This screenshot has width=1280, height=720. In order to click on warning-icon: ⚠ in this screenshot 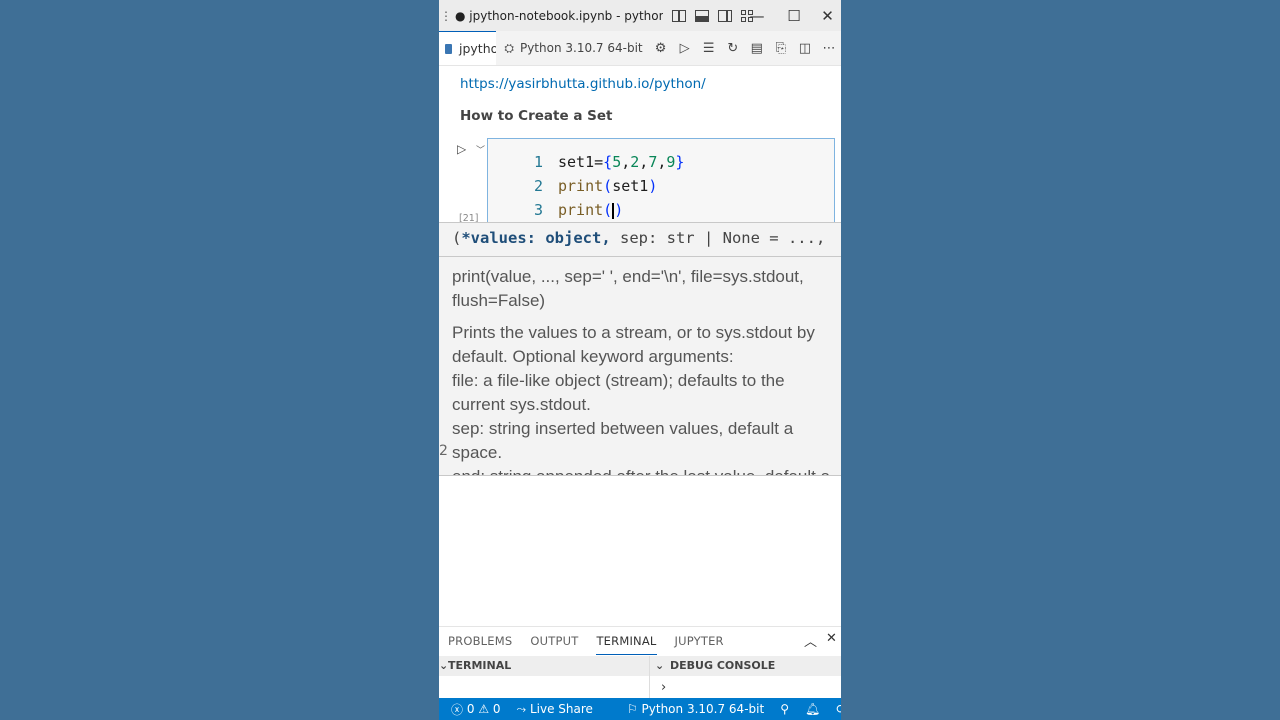, I will do `click(484, 709)`.